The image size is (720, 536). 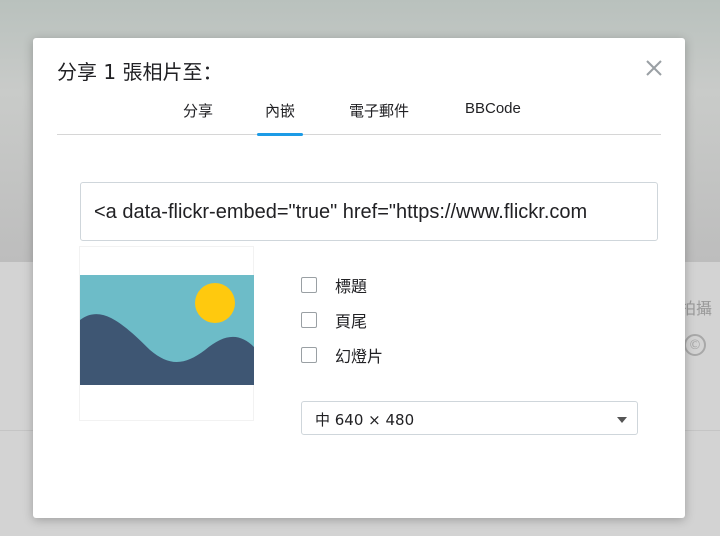 What do you see at coordinates (140, 72) in the screenshot?
I see `dialog-title: 分享 1 張相片至：` at bounding box center [140, 72].